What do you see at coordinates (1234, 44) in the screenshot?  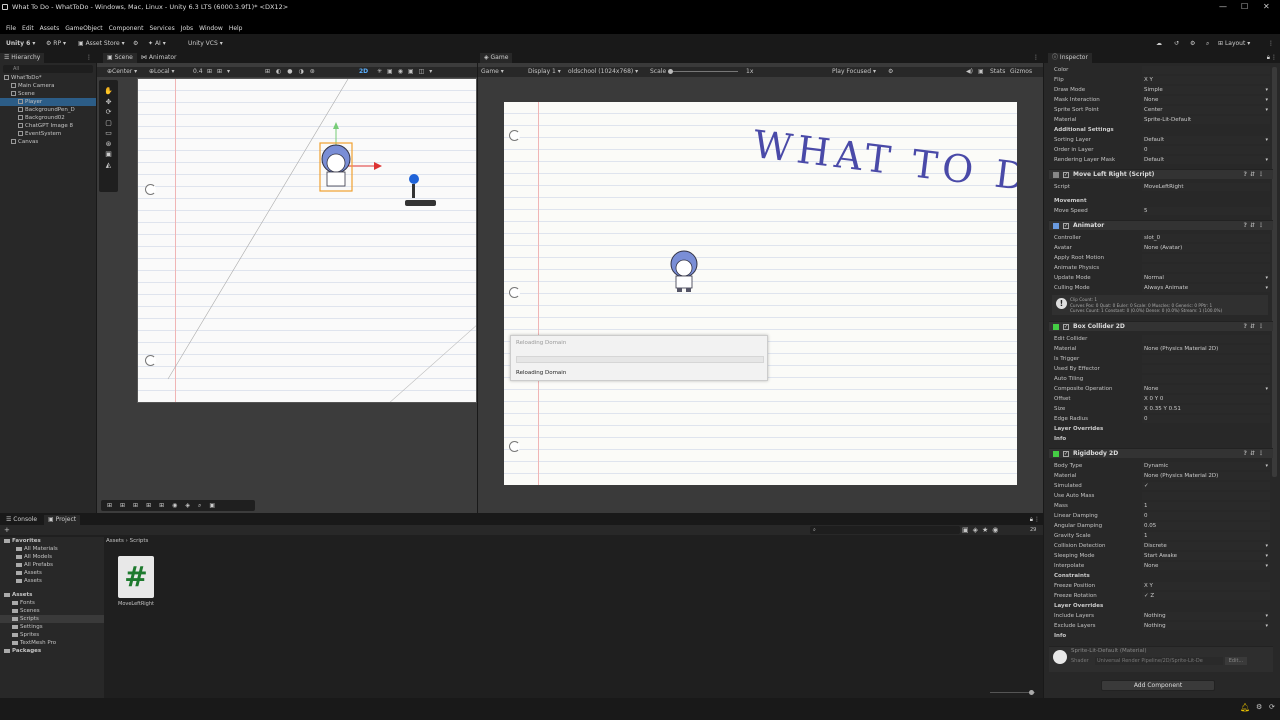 I see `layout-dropdown: ⊞ Layout ▾` at bounding box center [1234, 44].